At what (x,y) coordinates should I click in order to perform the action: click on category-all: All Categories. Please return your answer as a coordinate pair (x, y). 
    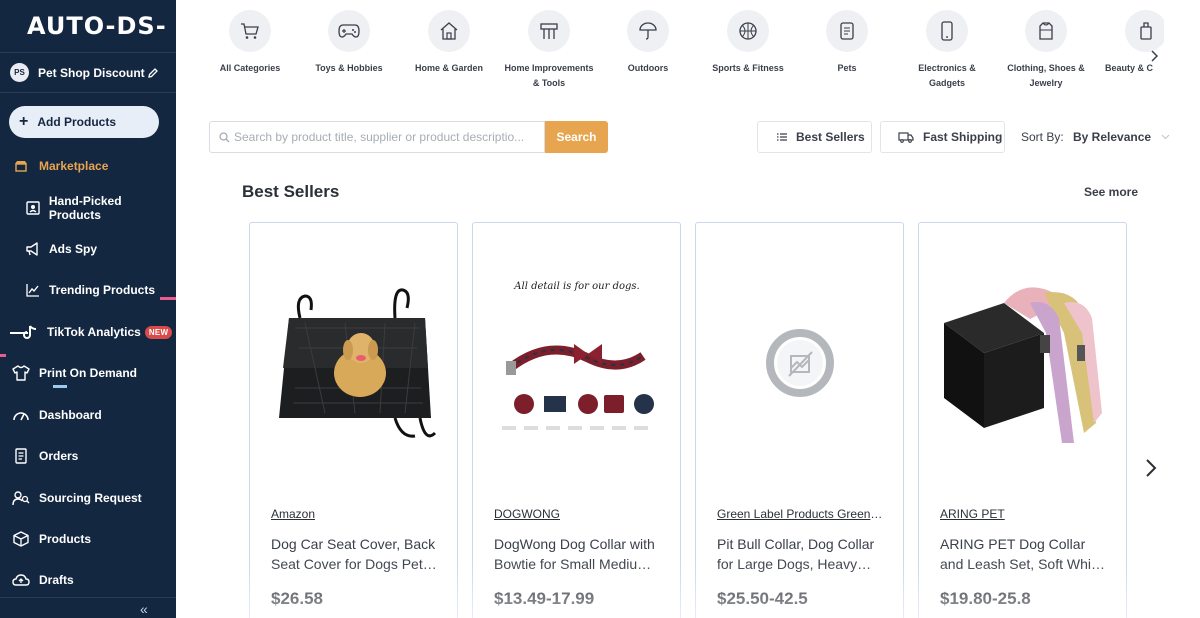
    Looking at the image, I should click on (250, 43).